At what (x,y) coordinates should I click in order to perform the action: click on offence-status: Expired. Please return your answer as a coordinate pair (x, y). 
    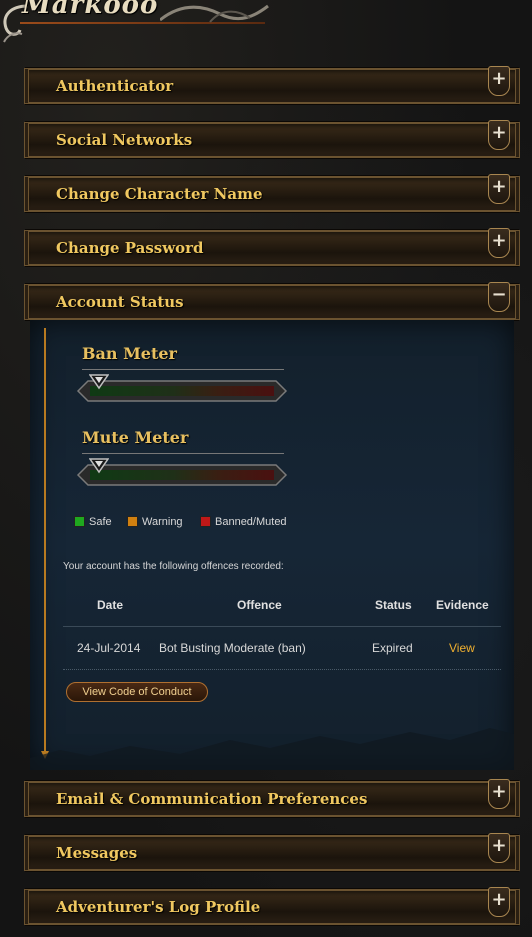
    Looking at the image, I should click on (392, 648).